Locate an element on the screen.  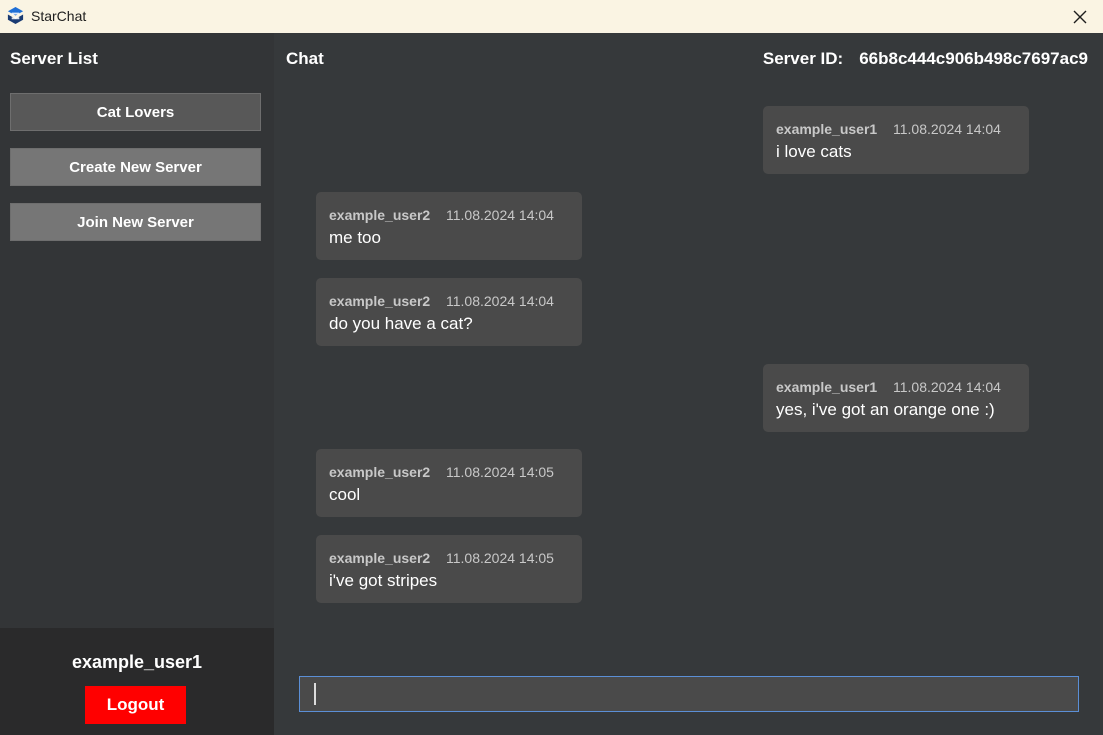
message-bubble: example_user2 11.08.2024 14:04 me too is located at coordinates (449, 226).